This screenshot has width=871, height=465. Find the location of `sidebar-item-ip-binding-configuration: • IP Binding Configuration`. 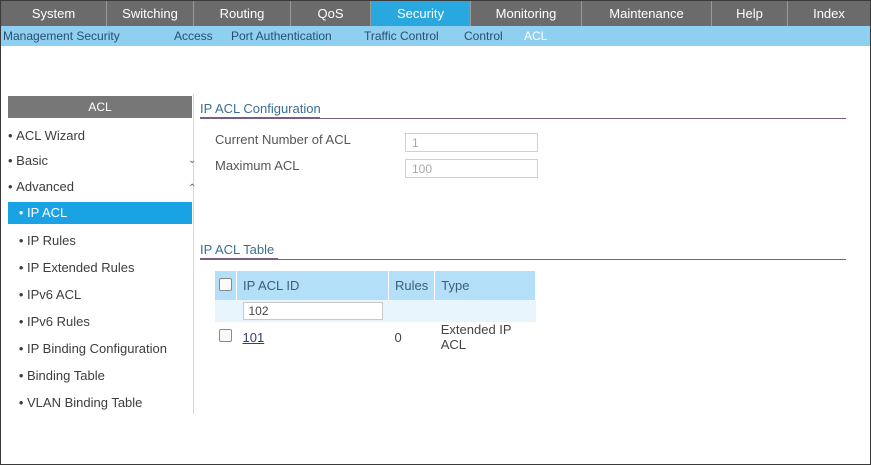

sidebar-item-ip-binding-configuration: • IP Binding Configuration is located at coordinates (87, 349).